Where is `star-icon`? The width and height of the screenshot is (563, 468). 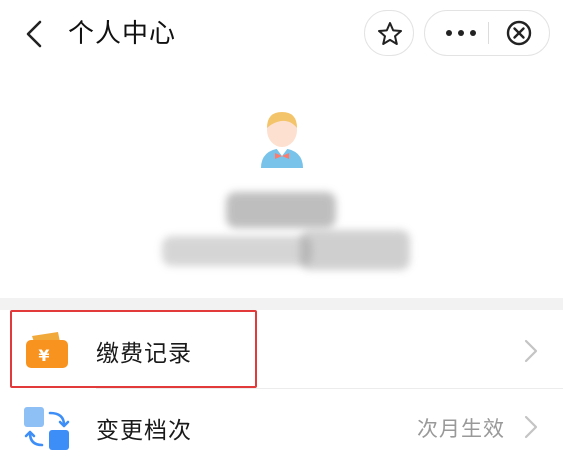
star-icon is located at coordinates (390, 33).